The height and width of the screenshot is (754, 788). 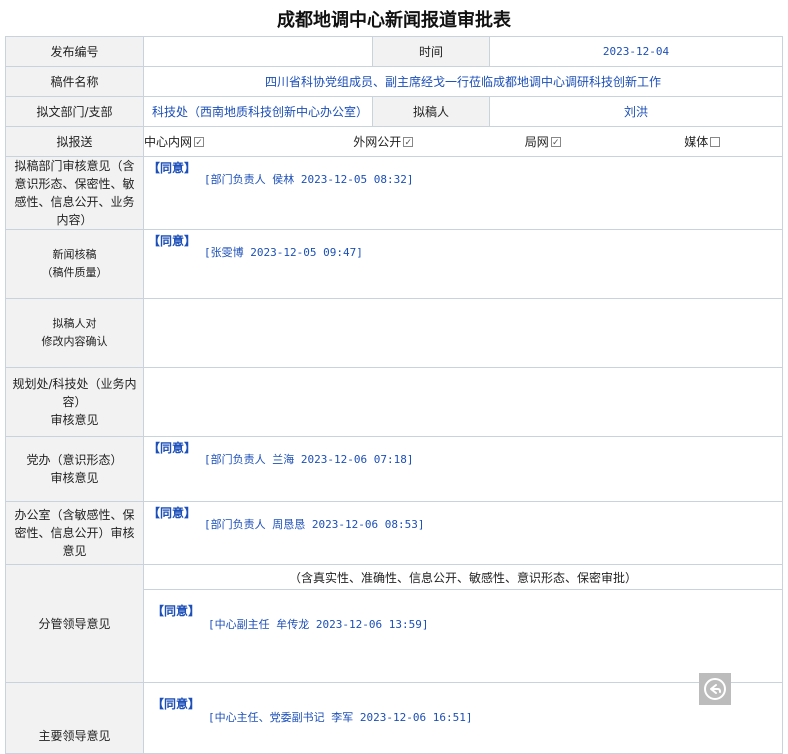 I want to click on planning-value, so click(x=463, y=402).